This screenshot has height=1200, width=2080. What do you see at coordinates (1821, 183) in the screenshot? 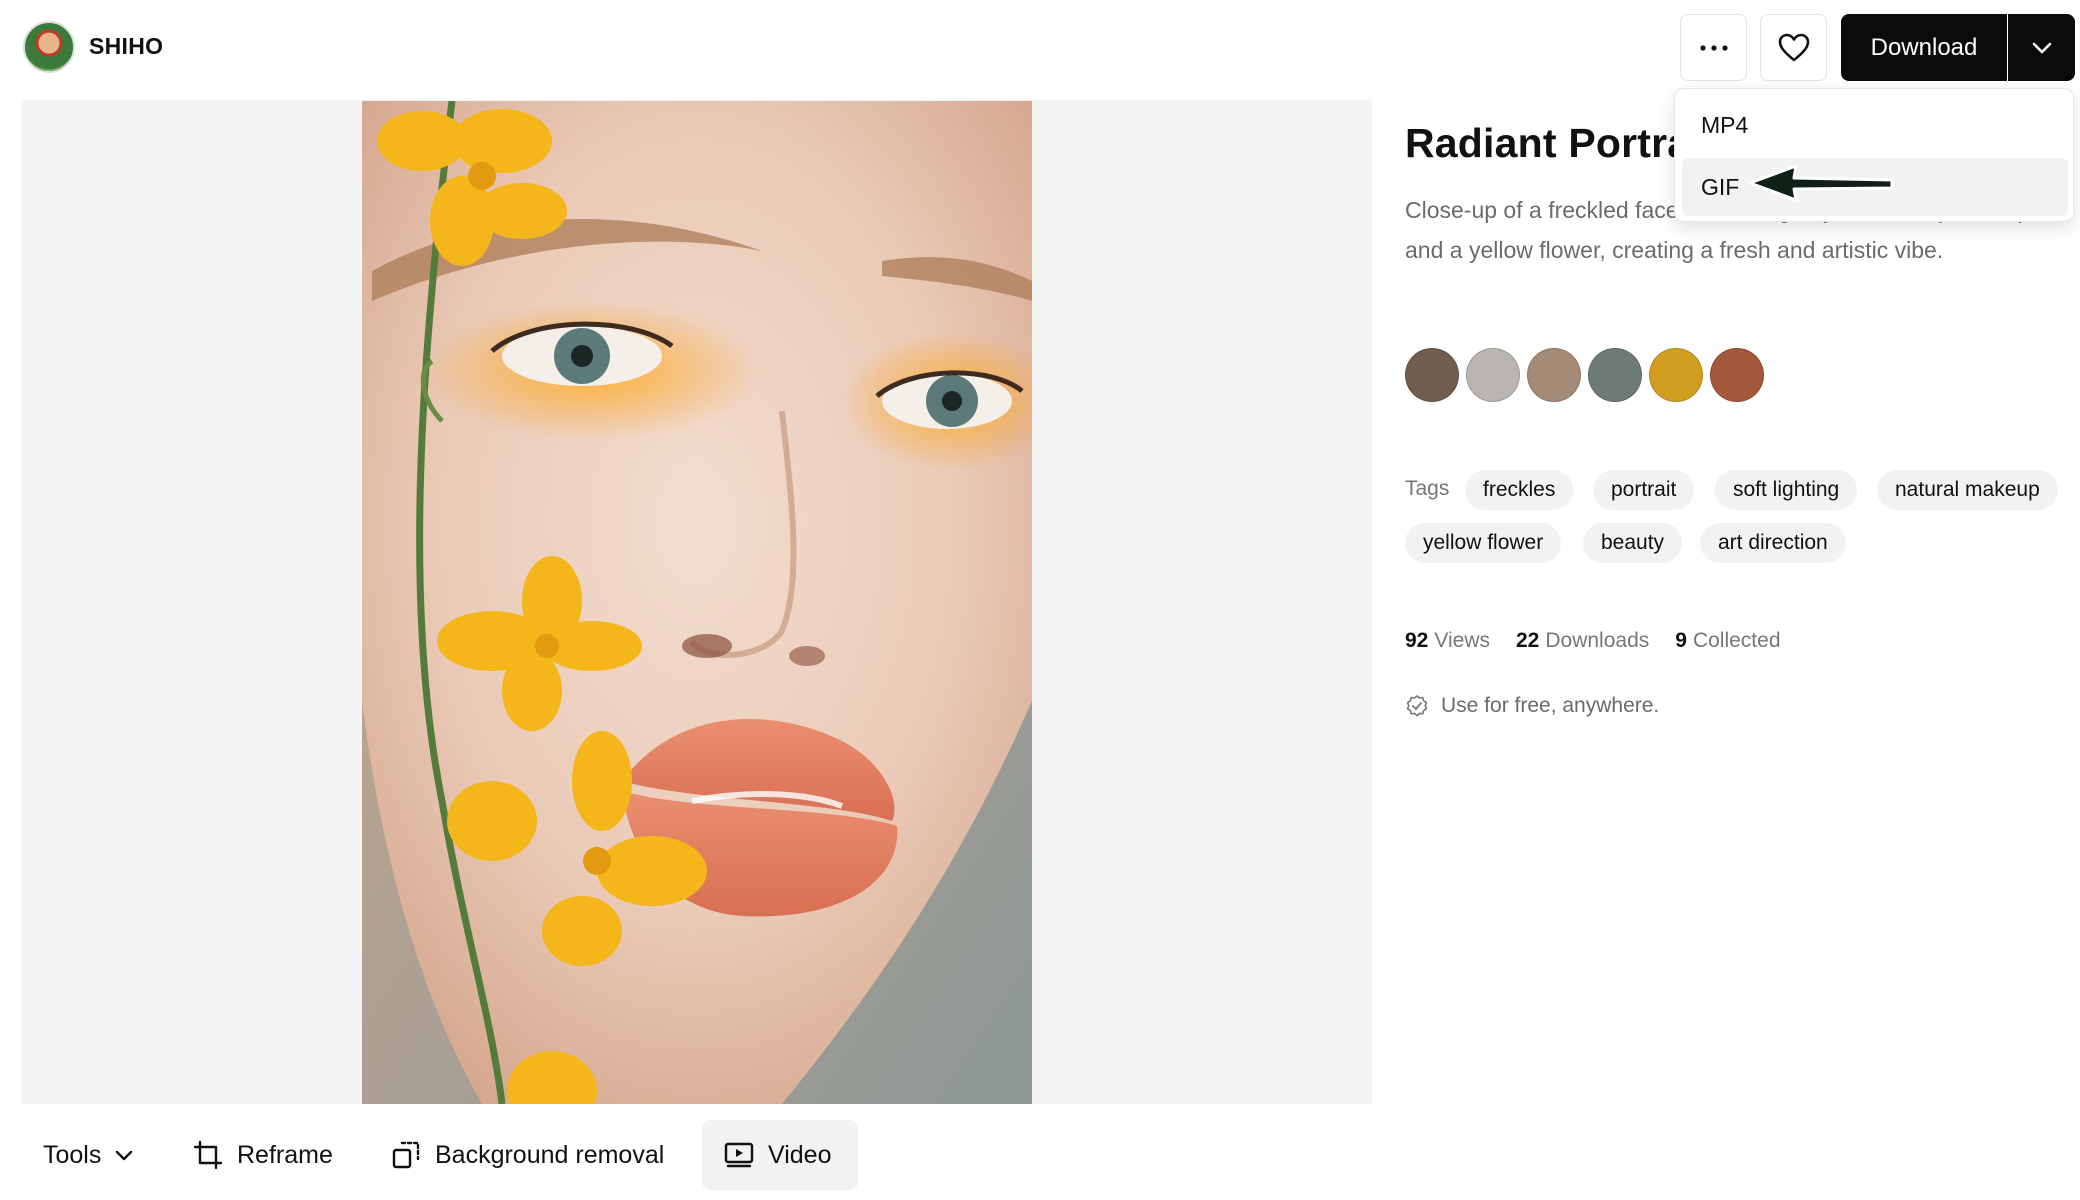
I see `annotation-arrow-icon` at bounding box center [1821, 183].